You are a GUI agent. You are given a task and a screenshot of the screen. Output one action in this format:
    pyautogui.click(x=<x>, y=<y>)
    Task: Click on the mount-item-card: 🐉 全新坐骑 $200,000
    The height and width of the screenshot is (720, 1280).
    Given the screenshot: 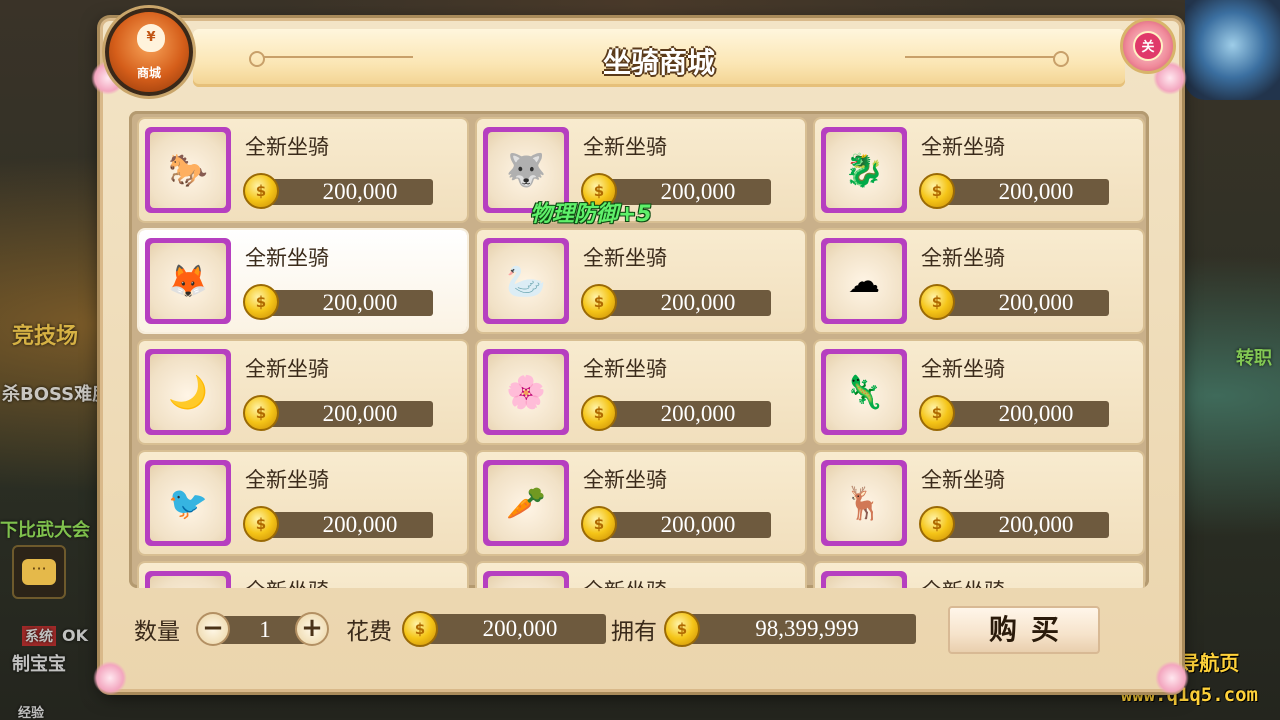 What is the action you would take?
    pyautogui.click(x=979, y=170)
    